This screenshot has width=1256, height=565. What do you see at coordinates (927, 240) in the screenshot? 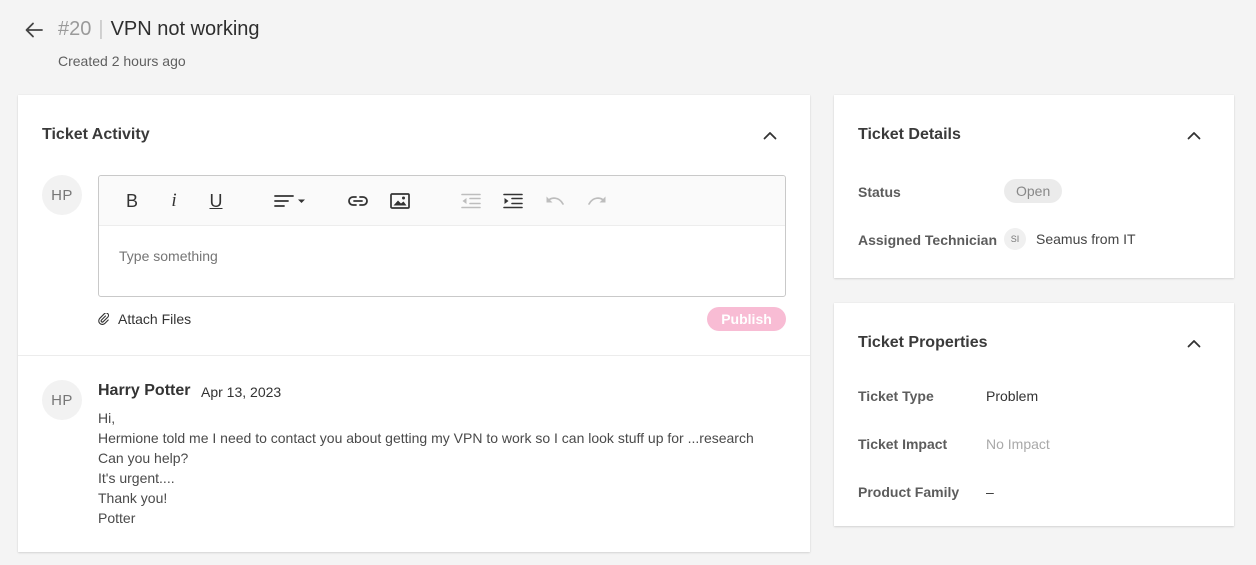
I see `assigned-technician-label: Assigned Technician` at bounding box center [927, 240].